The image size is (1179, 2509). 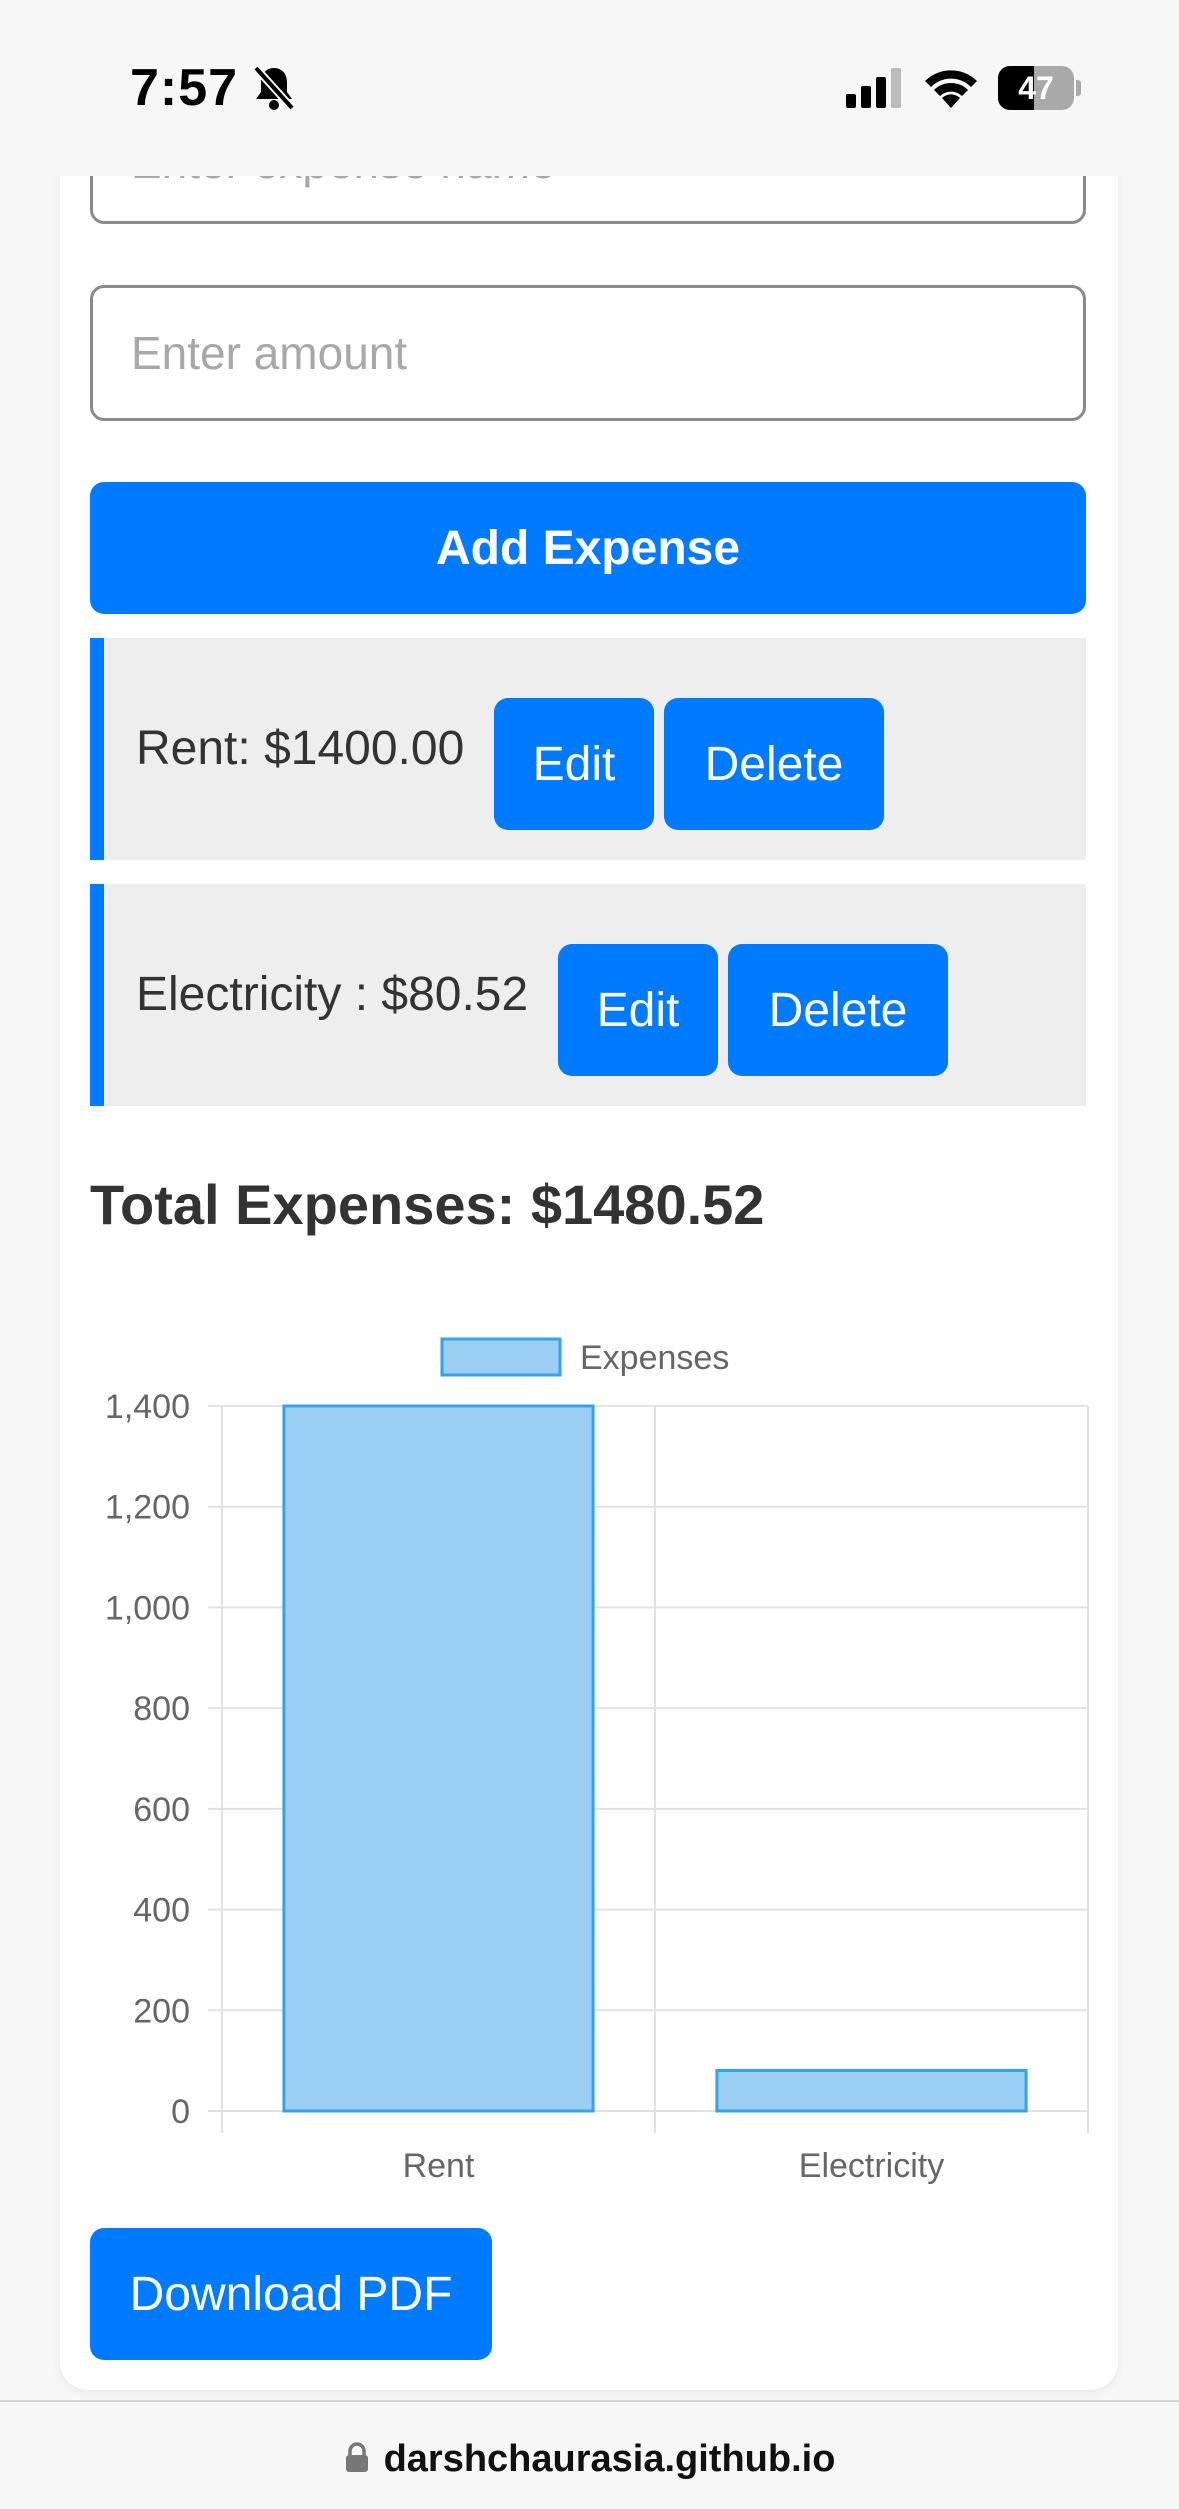 What do you see at coordinates (147, 1407) in the screenshot?
I see `y-tick-label: 1,400` at bounding box center [147, 1407].